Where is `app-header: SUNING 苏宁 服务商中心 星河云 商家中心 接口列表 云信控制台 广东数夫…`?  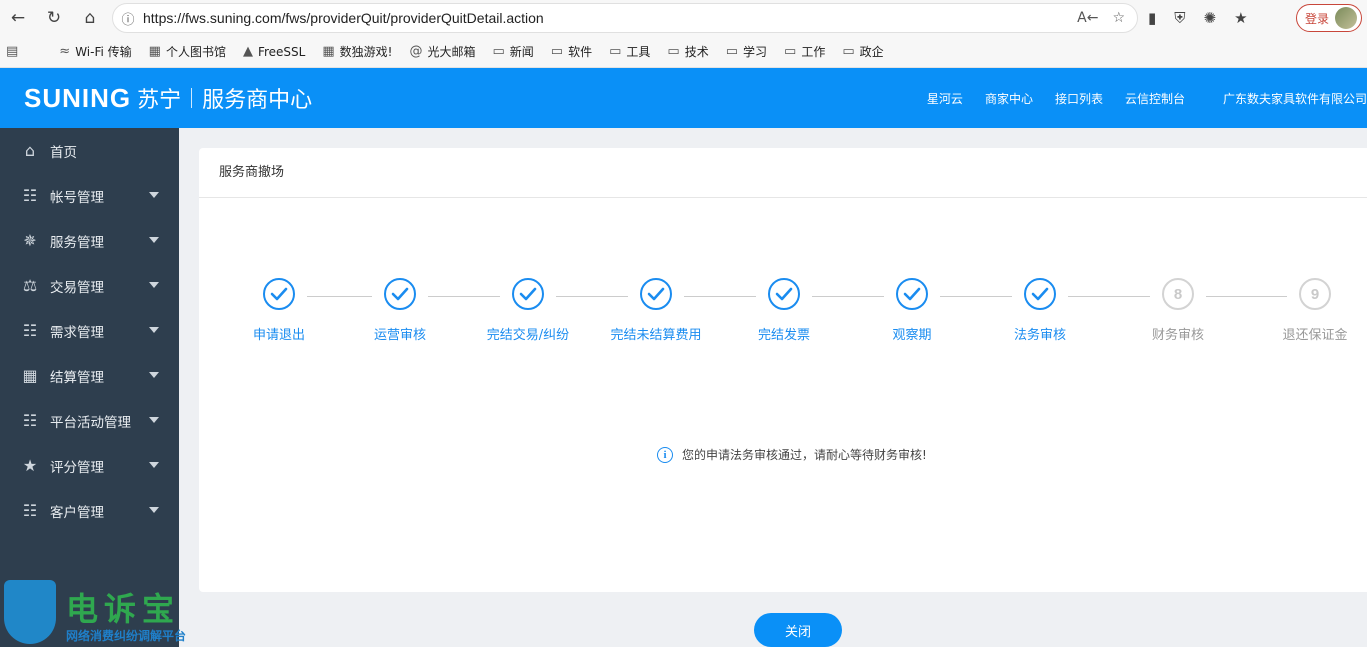
app-header: SUNING 苏宁 服务商中心 星河云 商家中心 接口列表 云信控制台 广东数夫… is located at coordinates (683, 98).